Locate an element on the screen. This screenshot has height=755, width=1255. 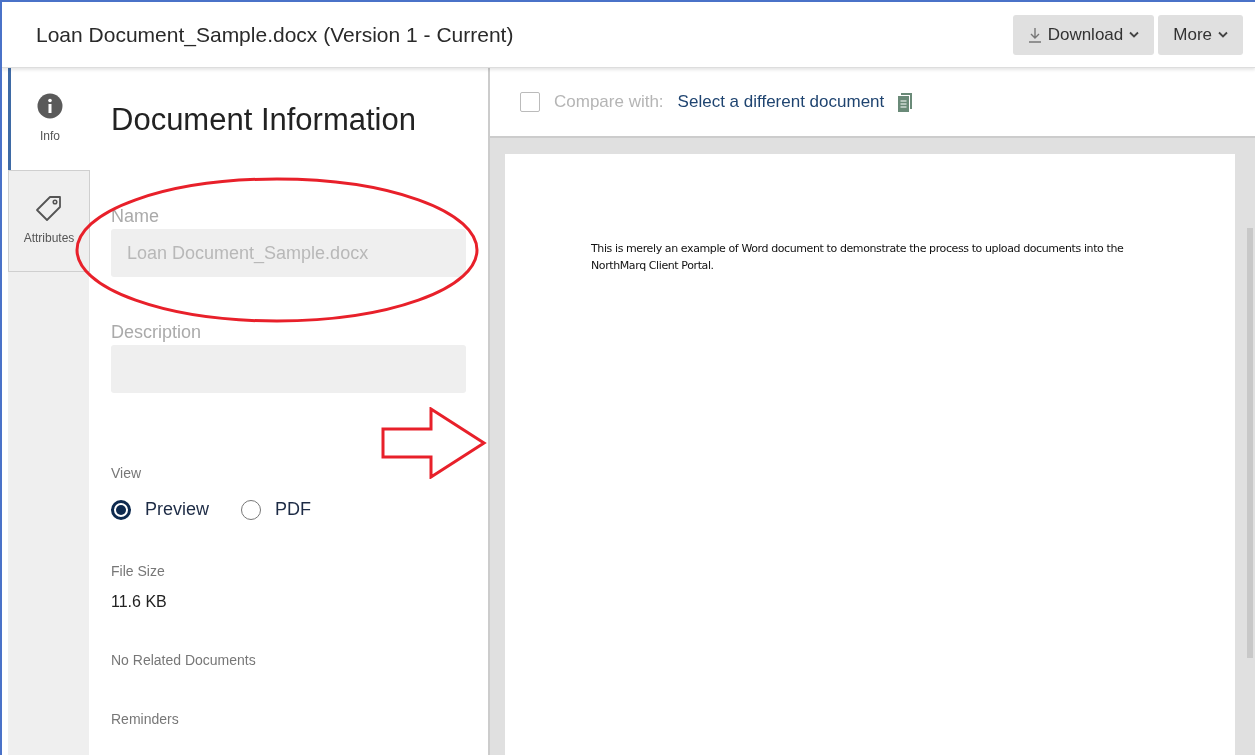
info-icon is located at coordinates (50, 106).